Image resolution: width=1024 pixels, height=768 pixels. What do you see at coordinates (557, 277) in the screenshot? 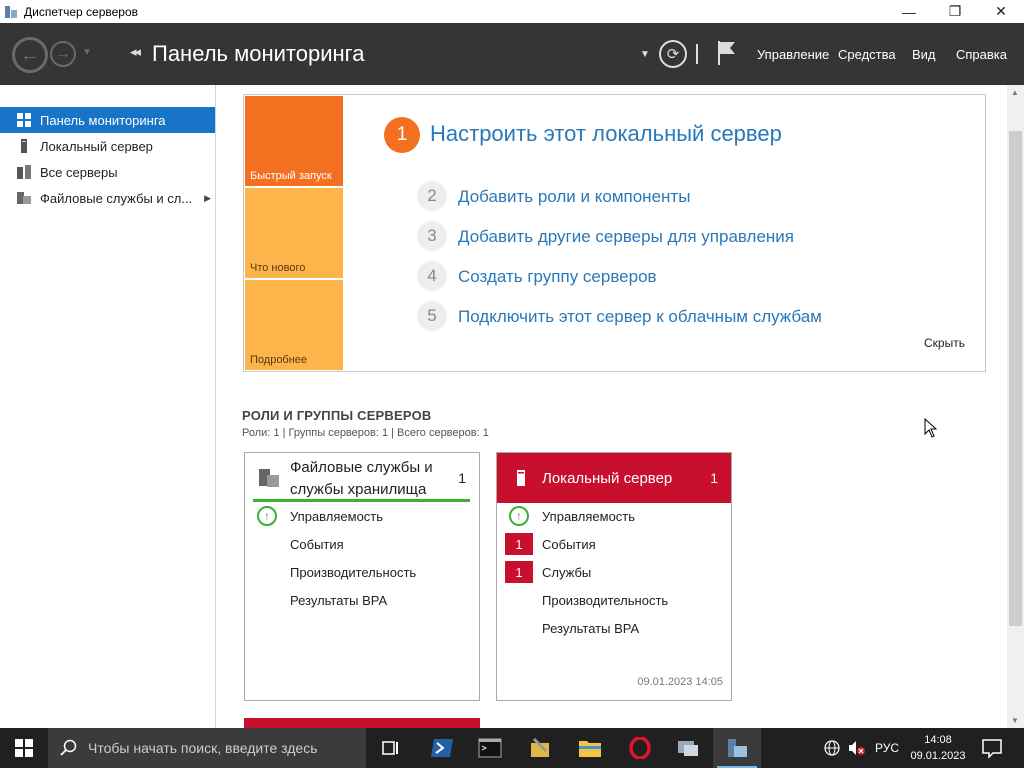
I see `step-link-create-group: Создать группу серверов` at bounding box center [557, 277].